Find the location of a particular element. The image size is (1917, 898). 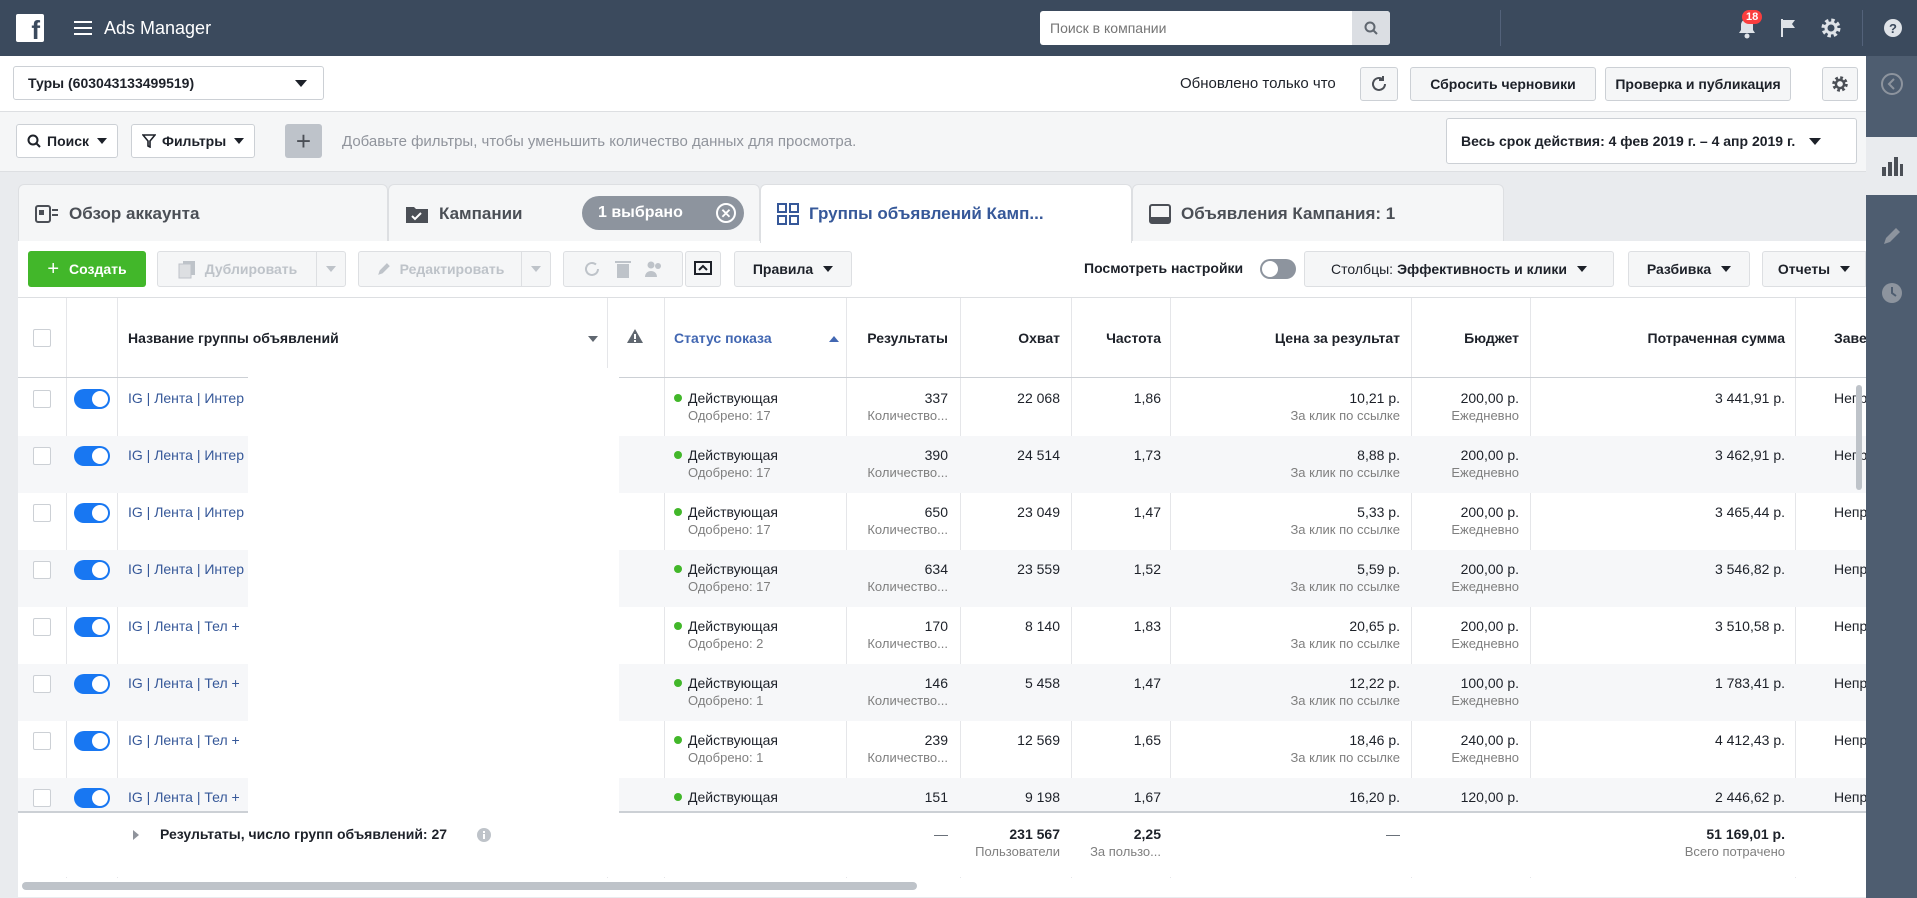

create-button: + Создать is located at coordinates (87, 269).